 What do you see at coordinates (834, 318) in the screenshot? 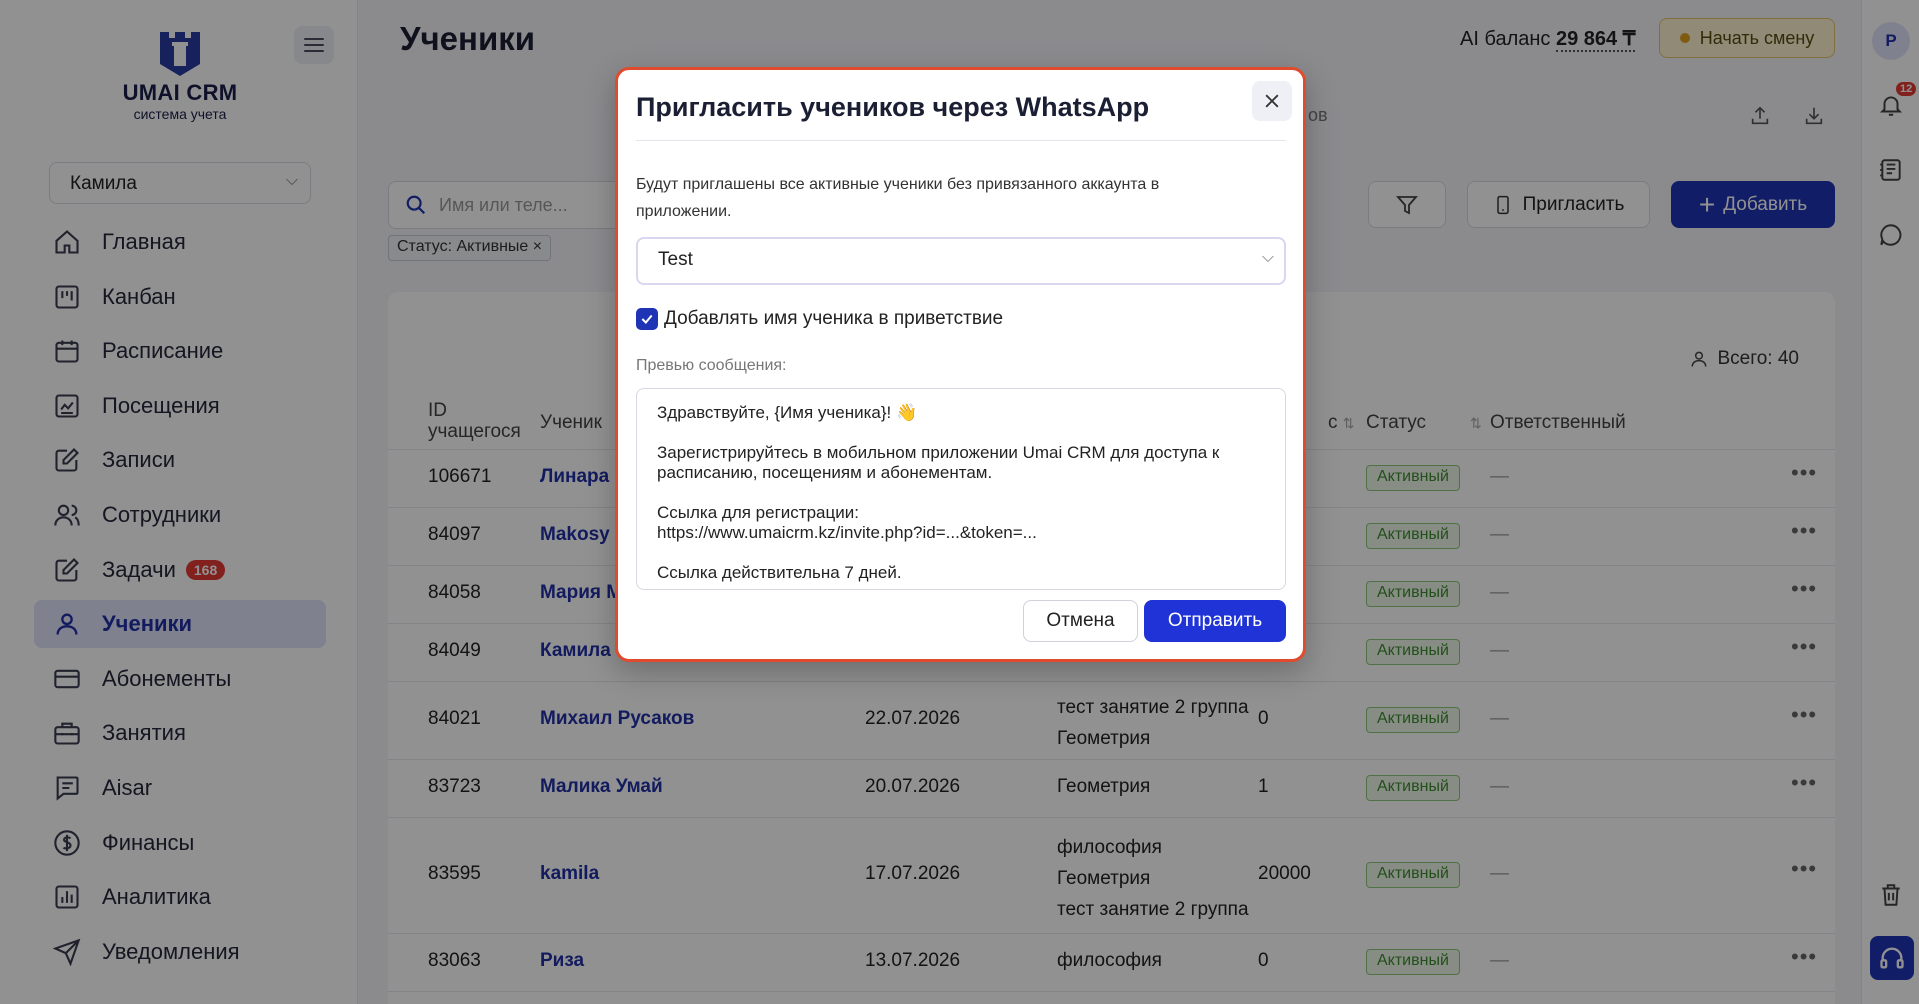
I see `add-name-checkbox-label: Добавлять имя ученика в приветствие` at bounding box center [834, 318].